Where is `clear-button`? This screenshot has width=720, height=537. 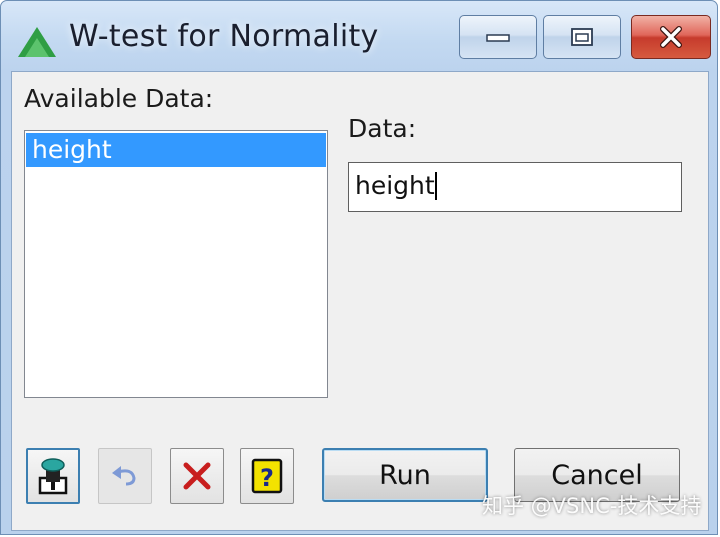
clear-button is located at coordinates (197, 476).